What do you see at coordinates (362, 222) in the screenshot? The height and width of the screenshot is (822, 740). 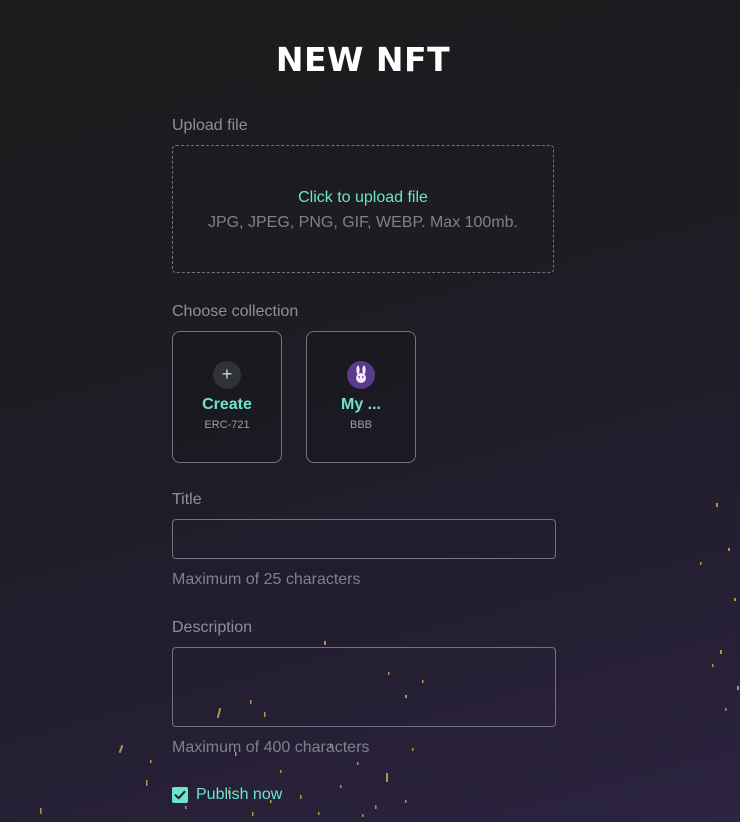 I see `upload-format-hint: JPG, JPEG, PNG, GIF, WEBP. Max 100mb.` at bounding box center [362, 222].